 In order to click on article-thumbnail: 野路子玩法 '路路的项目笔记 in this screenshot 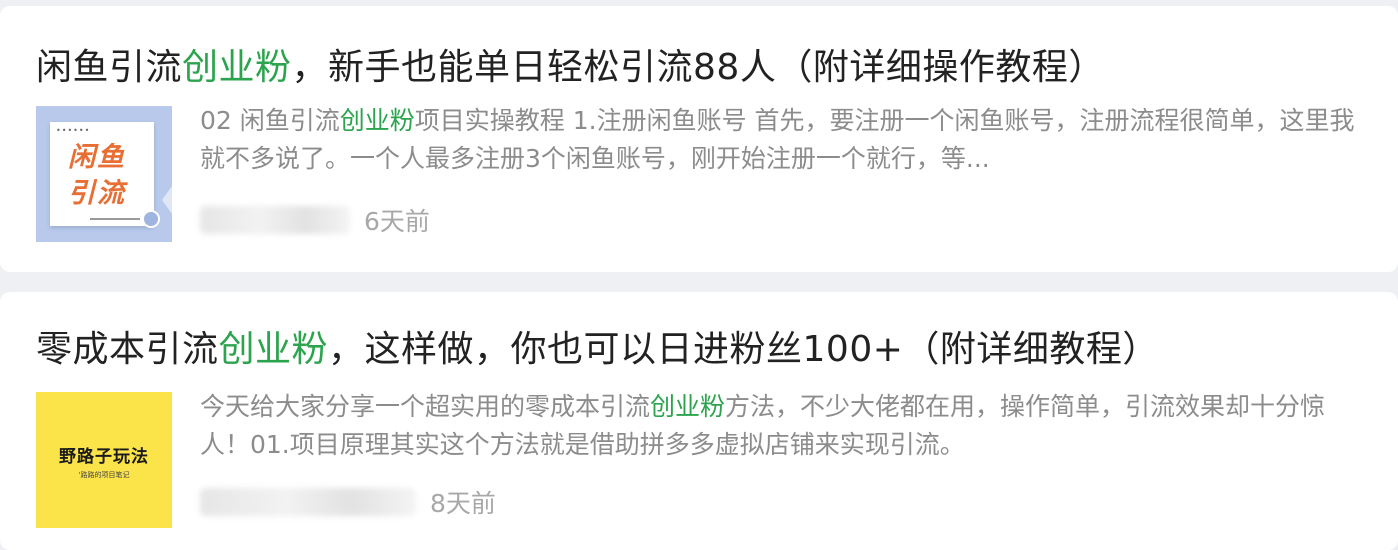, I will do `click(104, 460)`.